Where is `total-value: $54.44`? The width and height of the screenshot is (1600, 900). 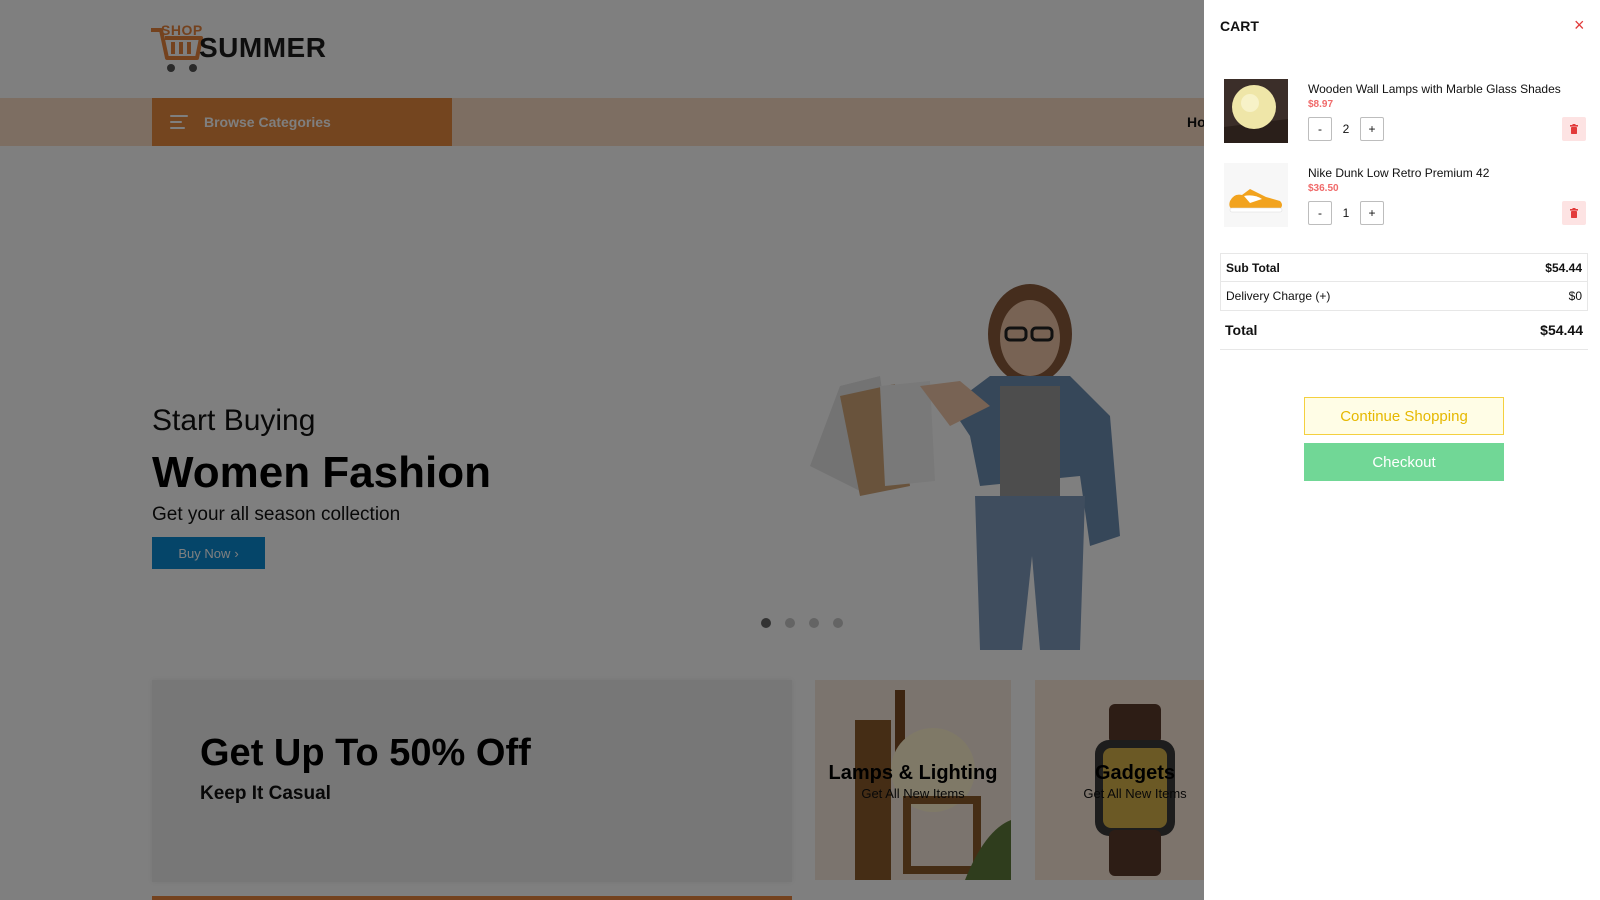 total-value: $54.44 is located at coordinates (1561, 330).